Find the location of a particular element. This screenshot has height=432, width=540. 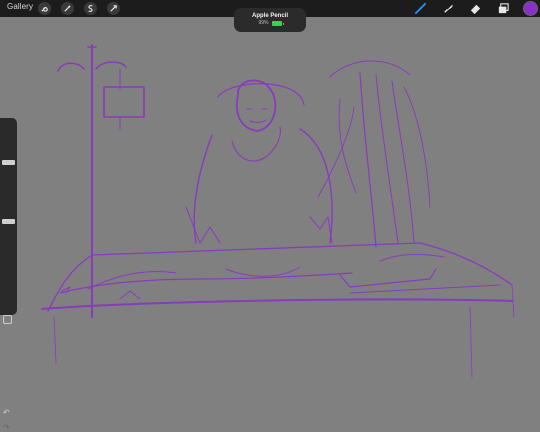

undo-icon: ↶ is located at coordinates (6, 413).